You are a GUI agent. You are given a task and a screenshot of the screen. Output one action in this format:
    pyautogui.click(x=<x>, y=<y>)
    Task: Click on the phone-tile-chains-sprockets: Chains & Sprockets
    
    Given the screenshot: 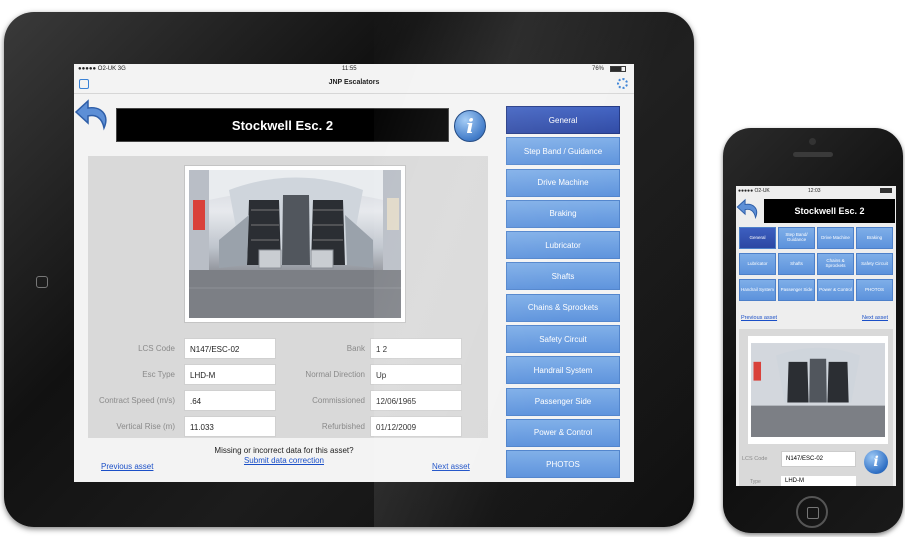 What is the action you would take?
    pyautogui.click(x=835, y=264)
    